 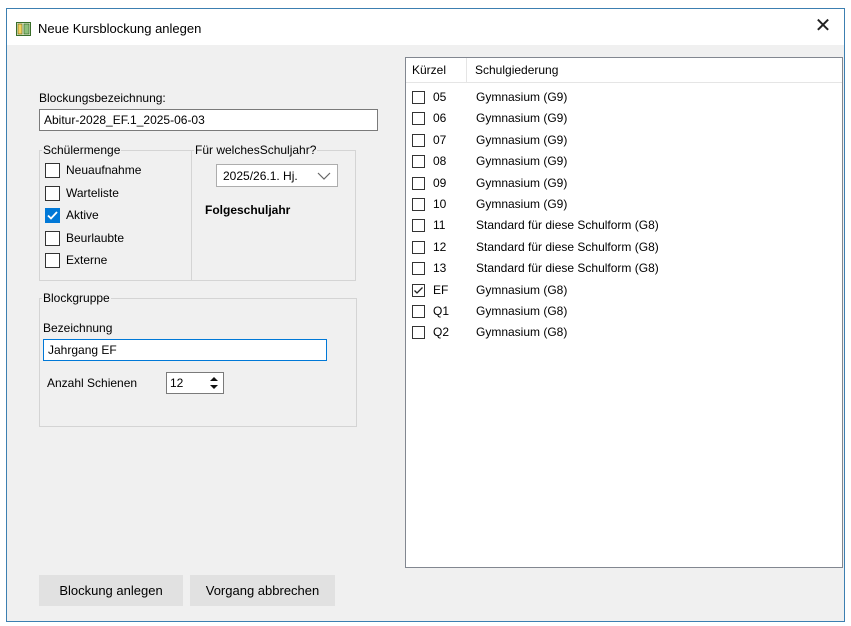 What do you see at coordinates (324, 177) in the screenshot?
I see `chevron-down-icon` at bounding box center [324, 177].